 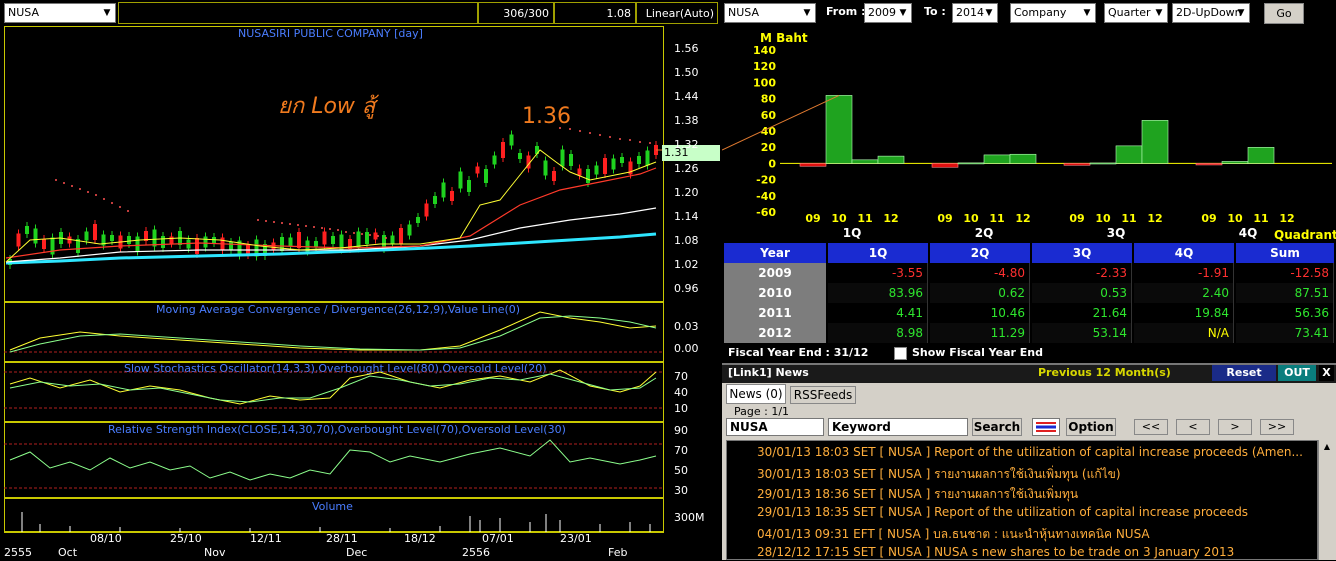 I want to click on close-icon: X, so click(x=1326, y=373).